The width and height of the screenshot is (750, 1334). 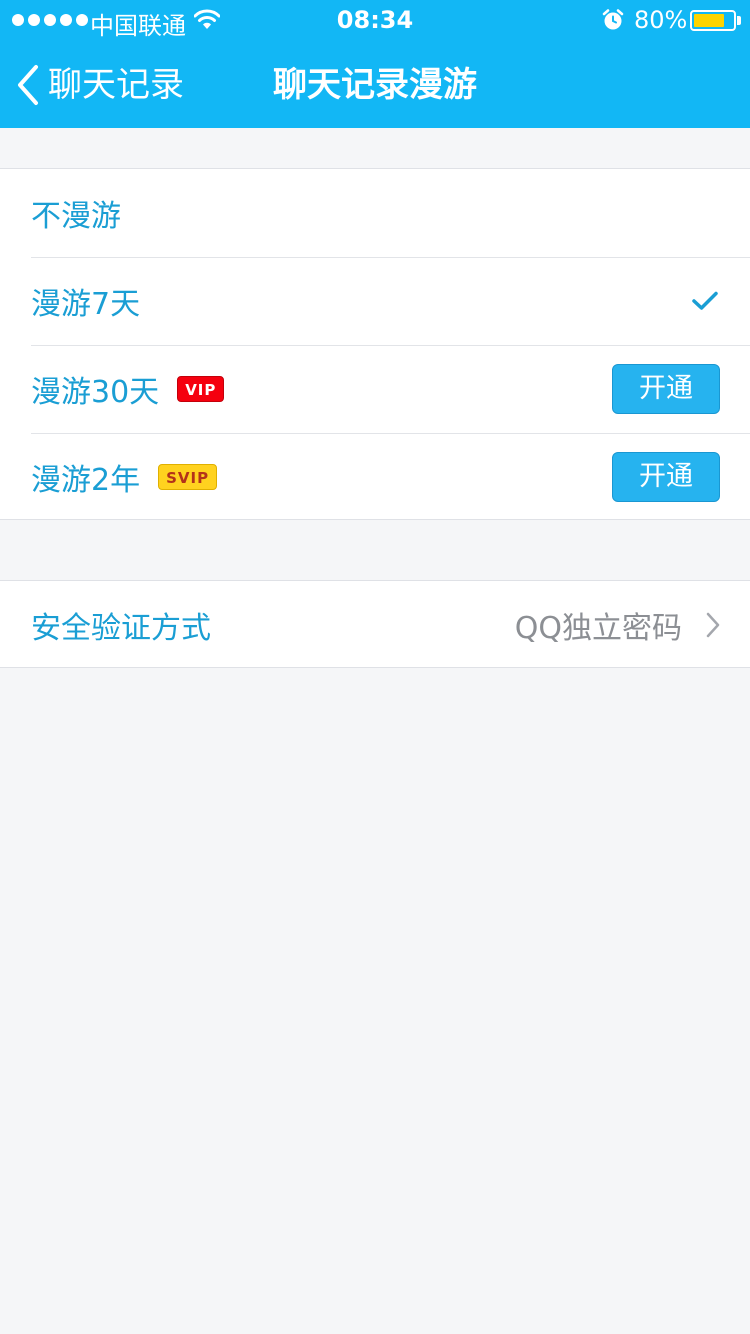 I want to click on security-verification-value: QQ独立密码, so click(x=598, y=628).